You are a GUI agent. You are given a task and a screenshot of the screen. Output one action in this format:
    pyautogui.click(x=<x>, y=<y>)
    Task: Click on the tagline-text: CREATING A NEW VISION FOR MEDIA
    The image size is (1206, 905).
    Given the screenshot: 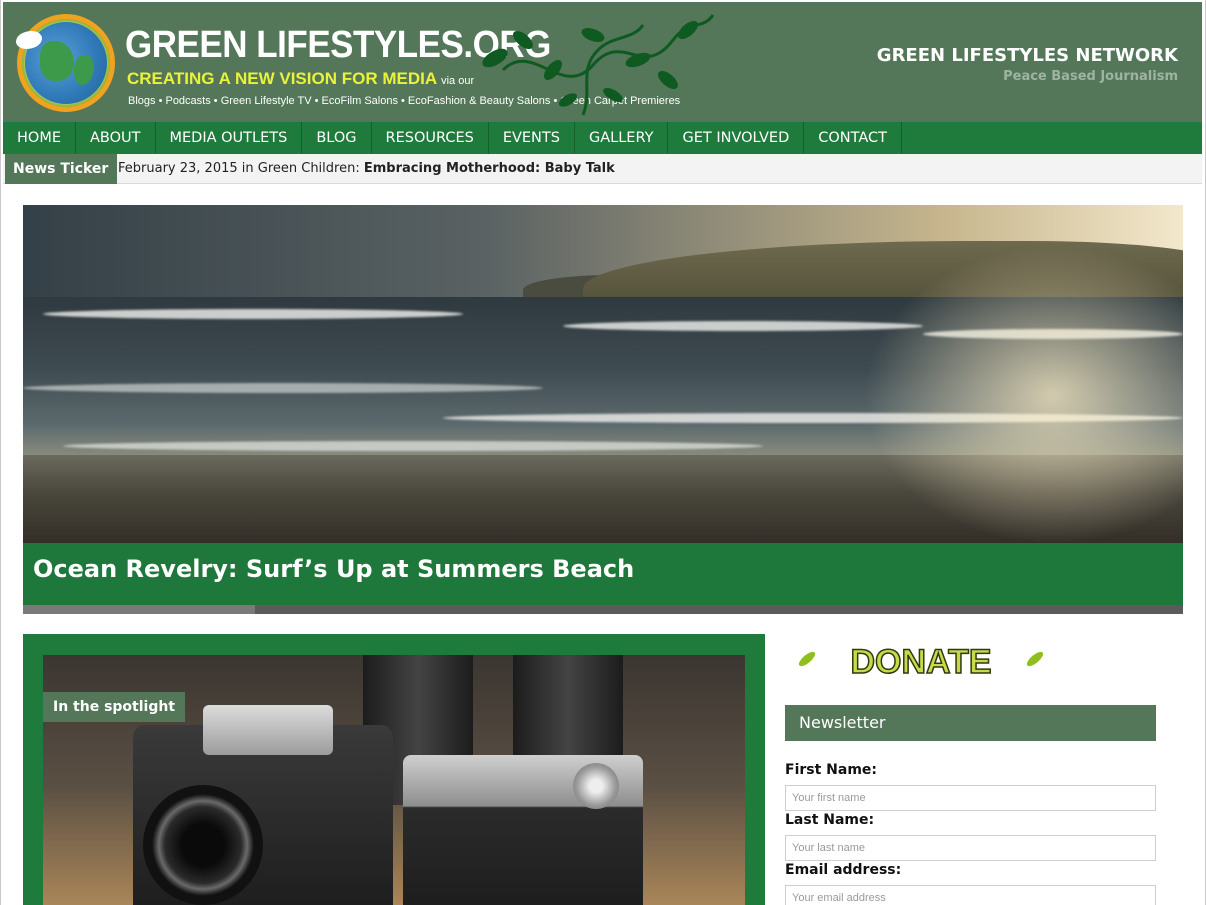 What is the action you would take?
    pyautogui.click(x=282, y=78)
    